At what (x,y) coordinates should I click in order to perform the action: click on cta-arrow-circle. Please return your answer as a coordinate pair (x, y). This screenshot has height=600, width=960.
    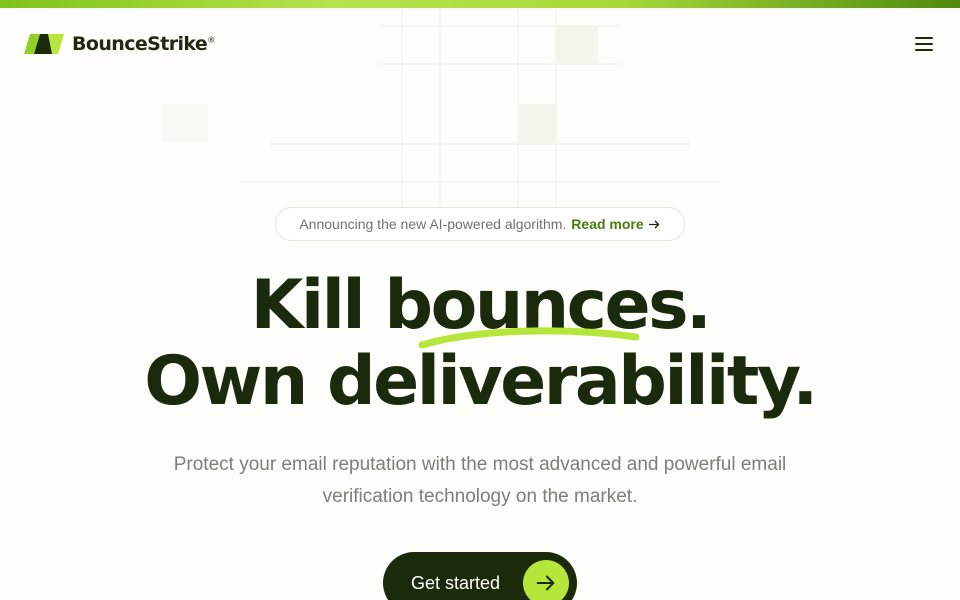
    Looking at the image, I should click on (546, 580).